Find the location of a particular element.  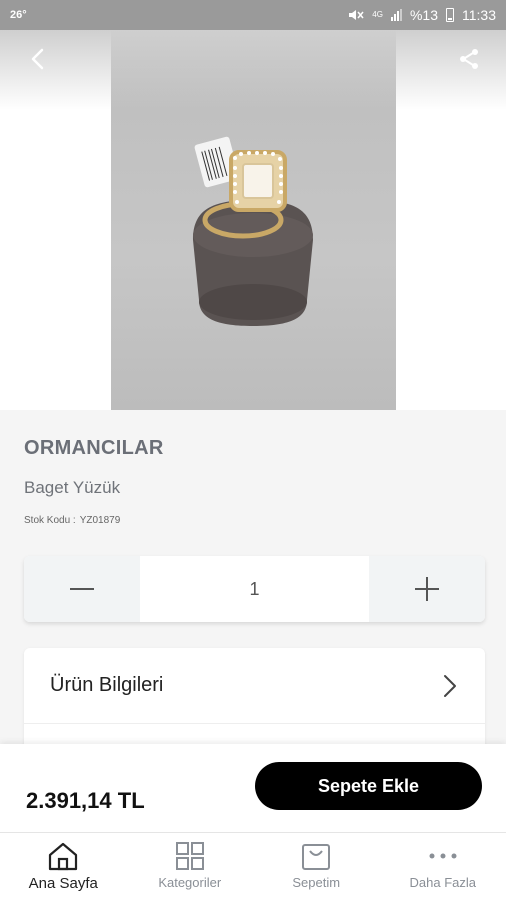

plus-icon is located at coordinates (427, 589).